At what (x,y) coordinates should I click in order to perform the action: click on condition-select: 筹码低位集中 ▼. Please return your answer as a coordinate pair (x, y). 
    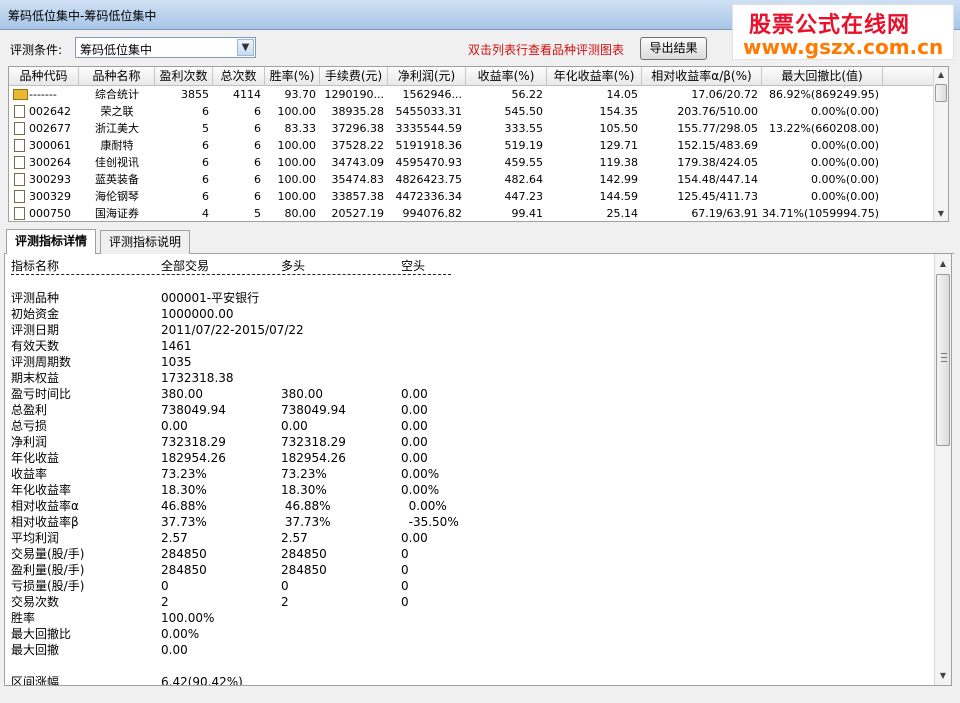
    Looking at the image, I should click on (165, 47).